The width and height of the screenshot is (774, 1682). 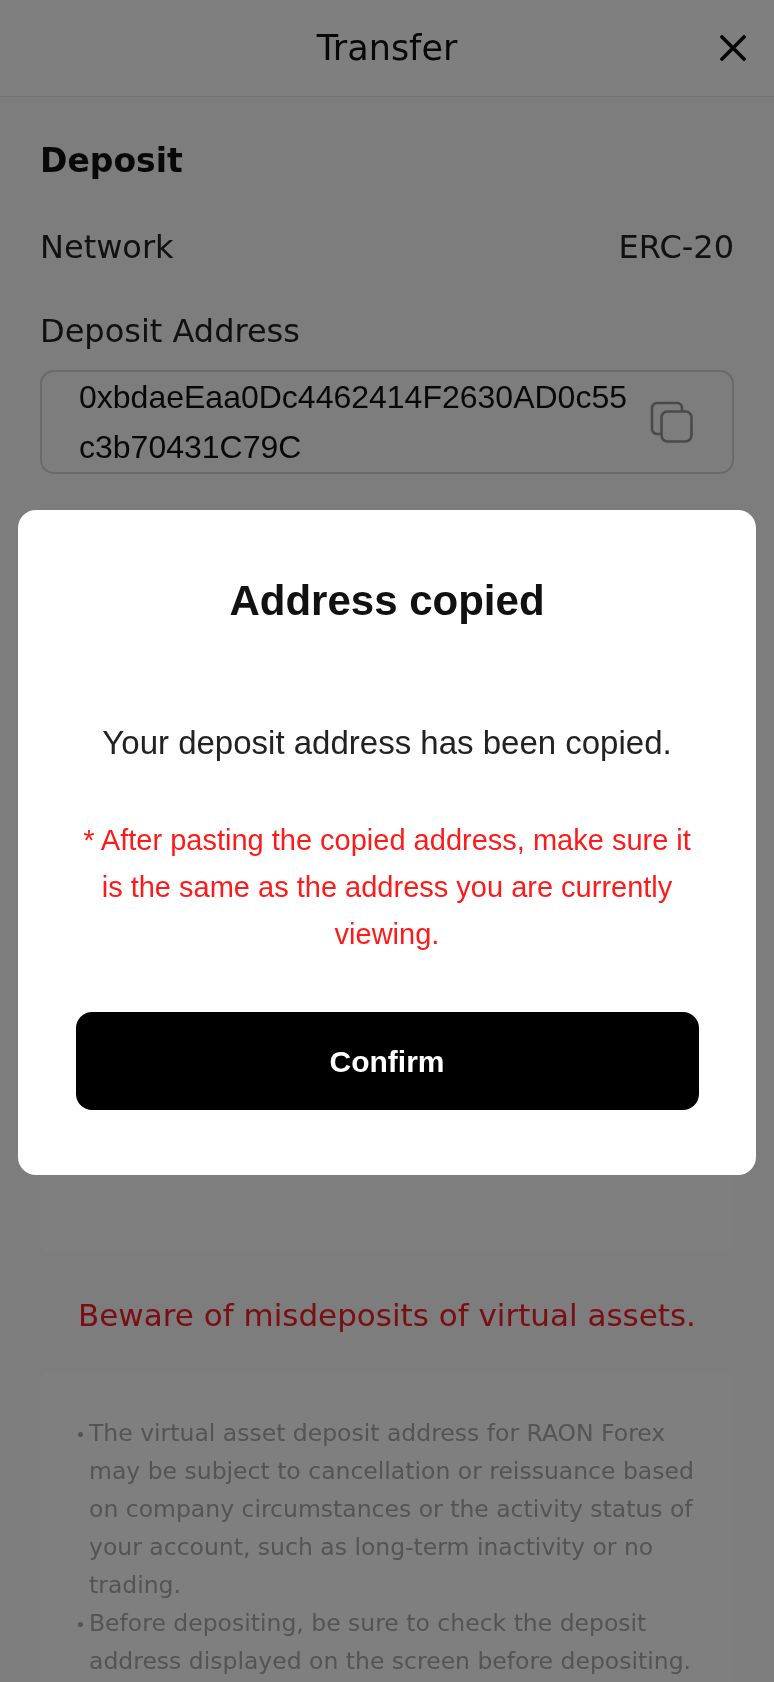 What do you see at coordinates (387, 601) in the screenshot?
I see `dialog-title: Address copied` at bounding box center [387, 601].